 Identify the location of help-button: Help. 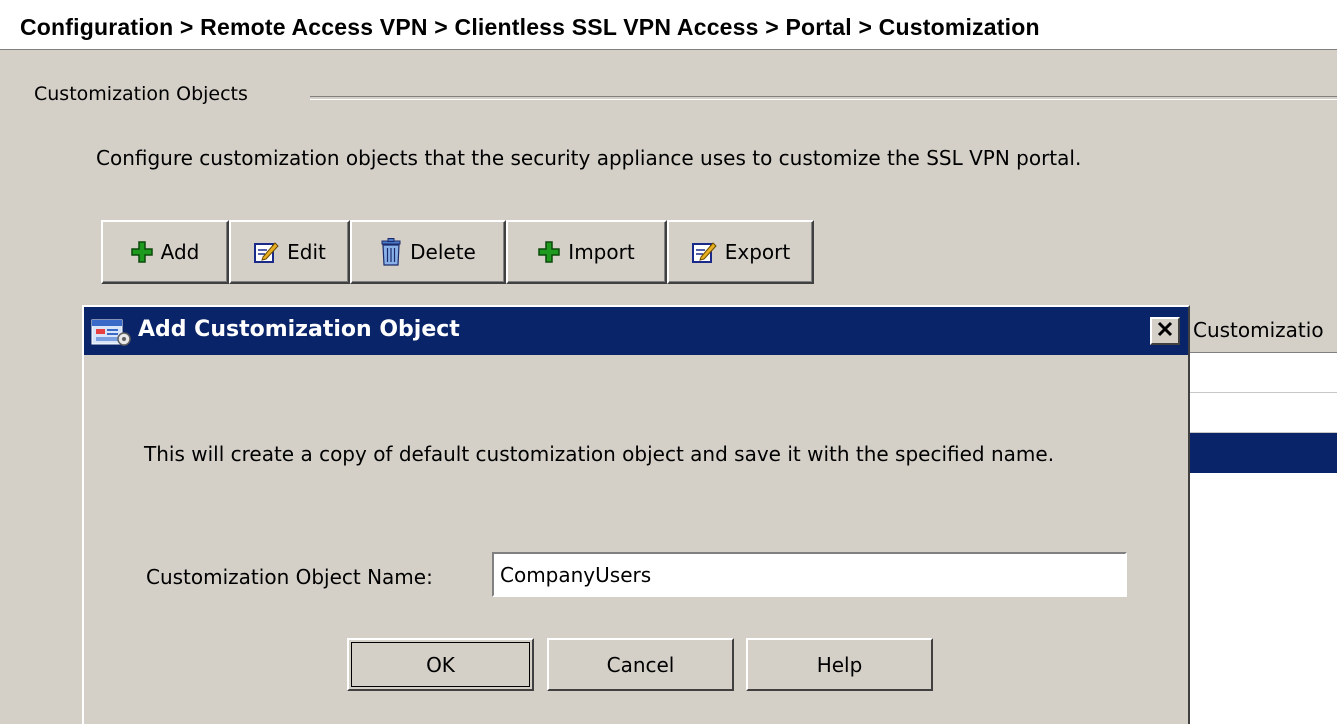
(839, 664).